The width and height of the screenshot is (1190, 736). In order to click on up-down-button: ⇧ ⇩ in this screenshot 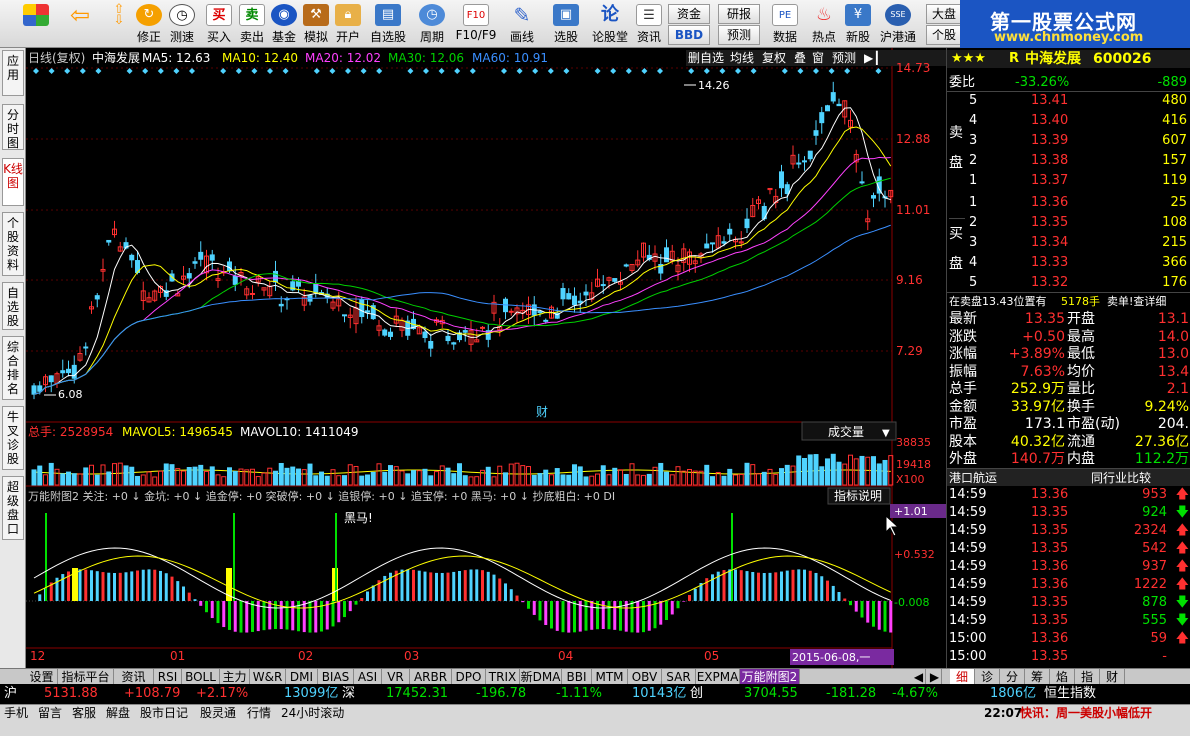, I will do `click(119, 24)`.